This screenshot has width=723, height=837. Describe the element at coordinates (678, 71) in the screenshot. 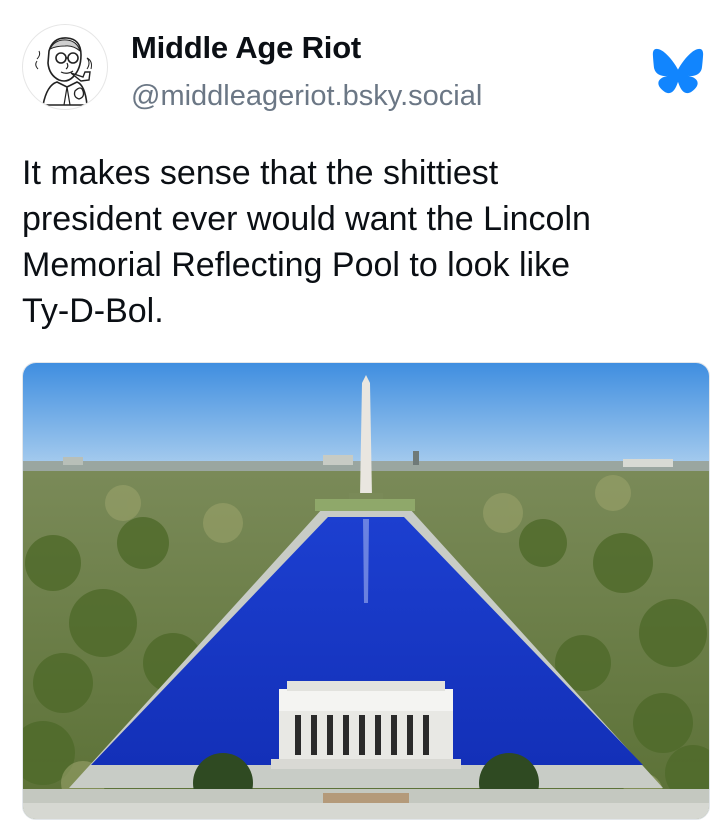

I see `bluesky-butterfly-icon` at that location.